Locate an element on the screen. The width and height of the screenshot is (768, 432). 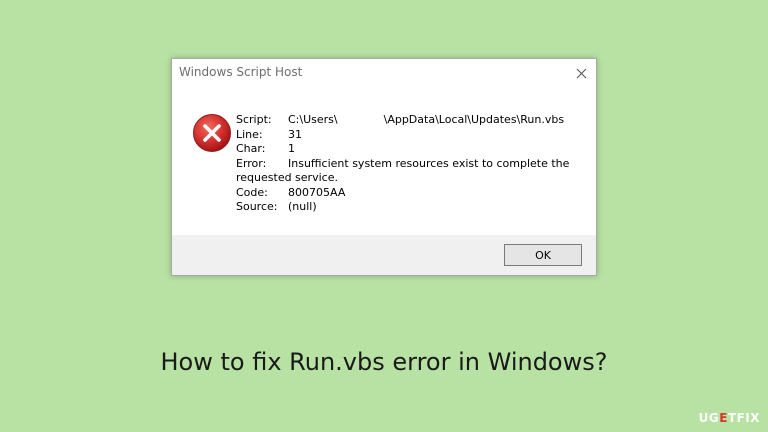
error-label: Error: is located at coordinates (251, 163).